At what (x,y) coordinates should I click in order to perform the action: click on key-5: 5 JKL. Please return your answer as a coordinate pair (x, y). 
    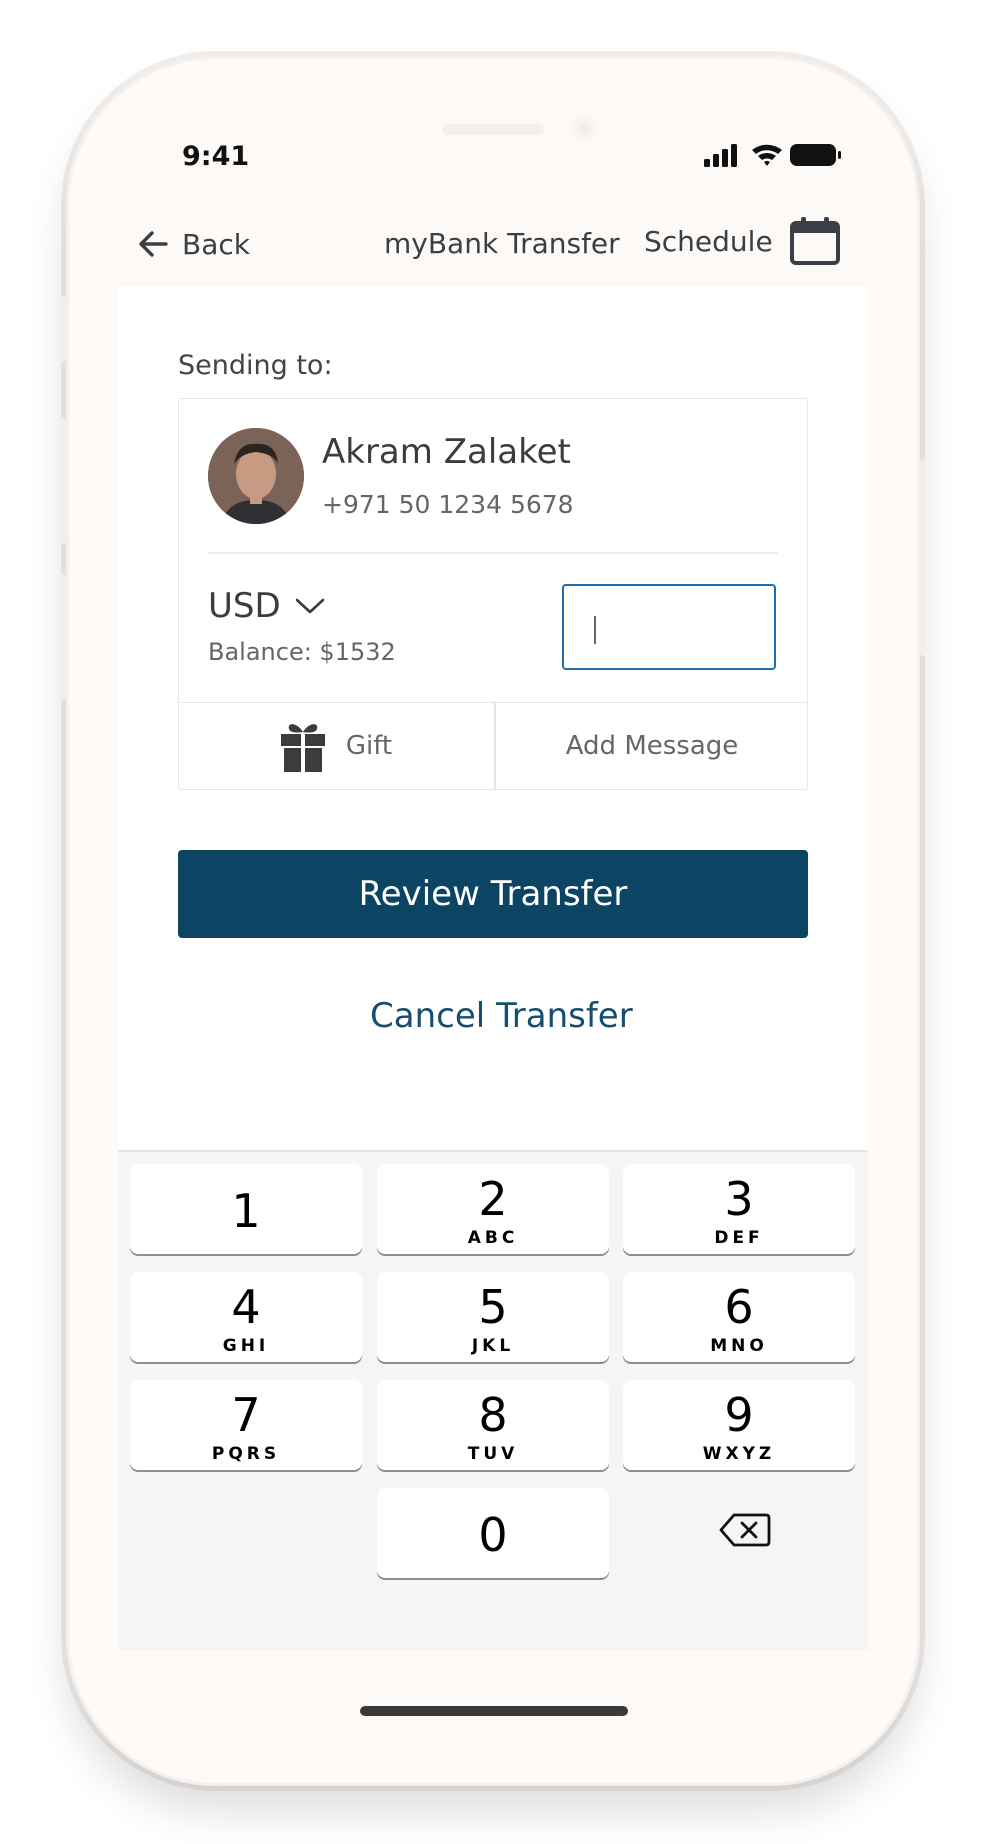
    Looking at the image, I should click on (493, 1317).